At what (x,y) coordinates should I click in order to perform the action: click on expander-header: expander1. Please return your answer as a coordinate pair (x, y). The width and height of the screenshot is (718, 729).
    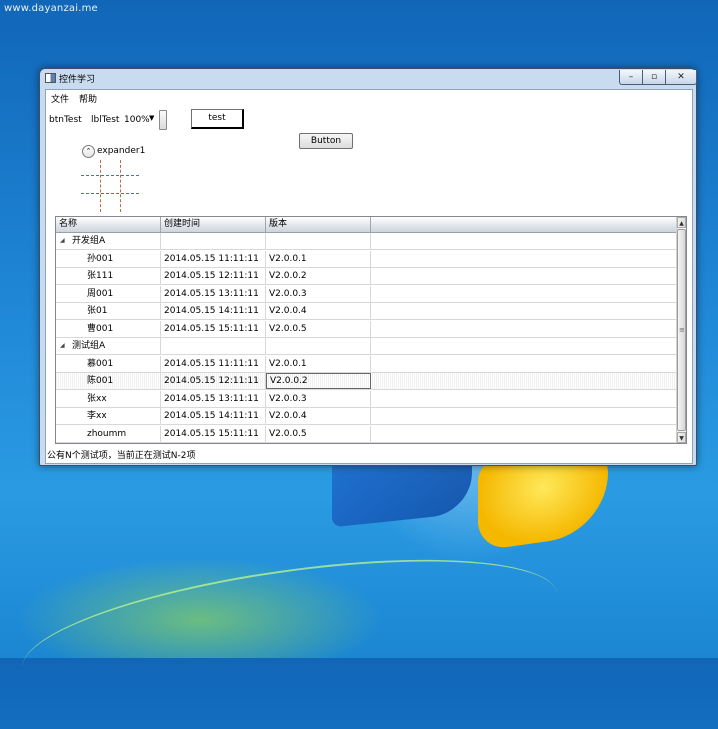
    Looking at the image, I should click on (121, 151).